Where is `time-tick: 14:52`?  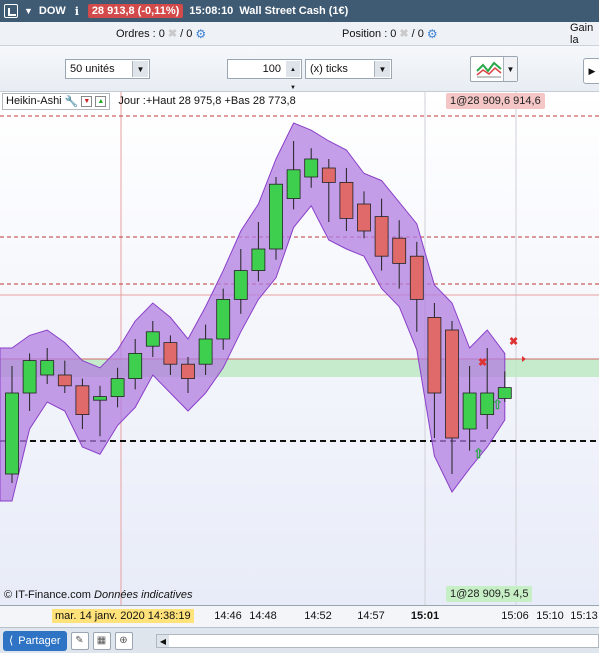
time-tick: 14:52 is located at coordinates (318, 616).